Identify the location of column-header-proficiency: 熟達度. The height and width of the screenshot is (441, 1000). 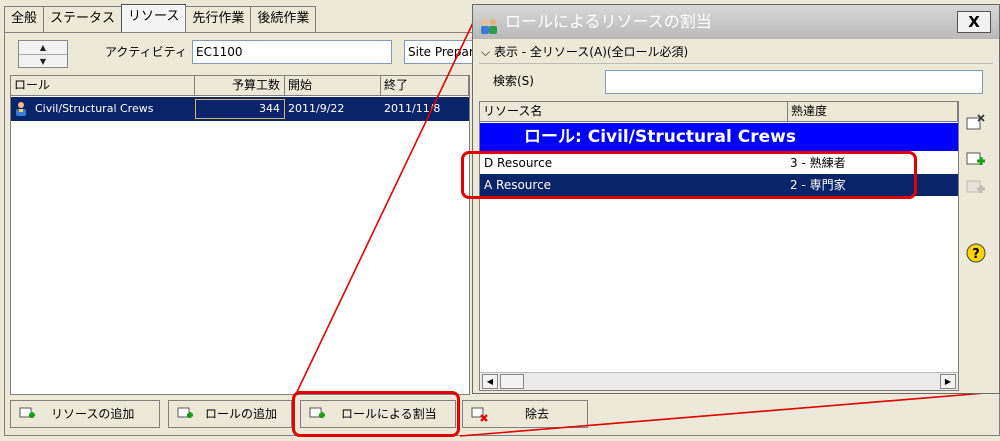
(873, 112).